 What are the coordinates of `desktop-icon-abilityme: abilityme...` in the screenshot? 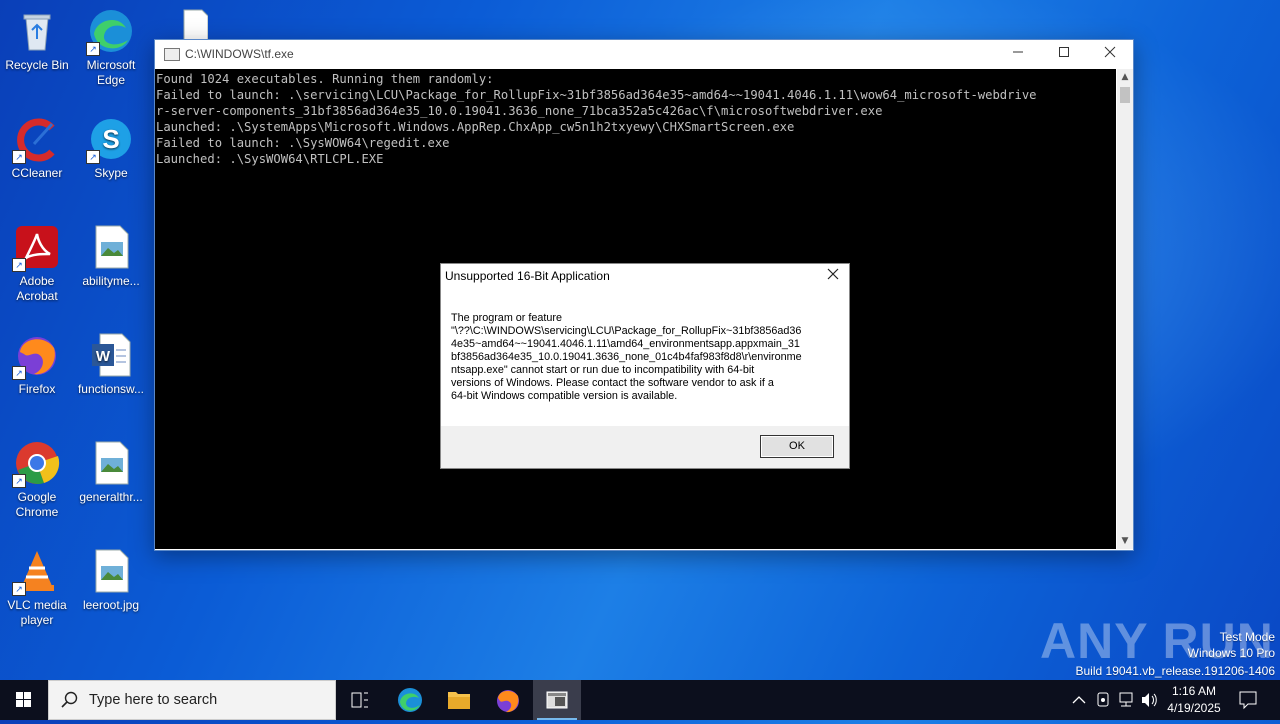 It's located at (111, 256).